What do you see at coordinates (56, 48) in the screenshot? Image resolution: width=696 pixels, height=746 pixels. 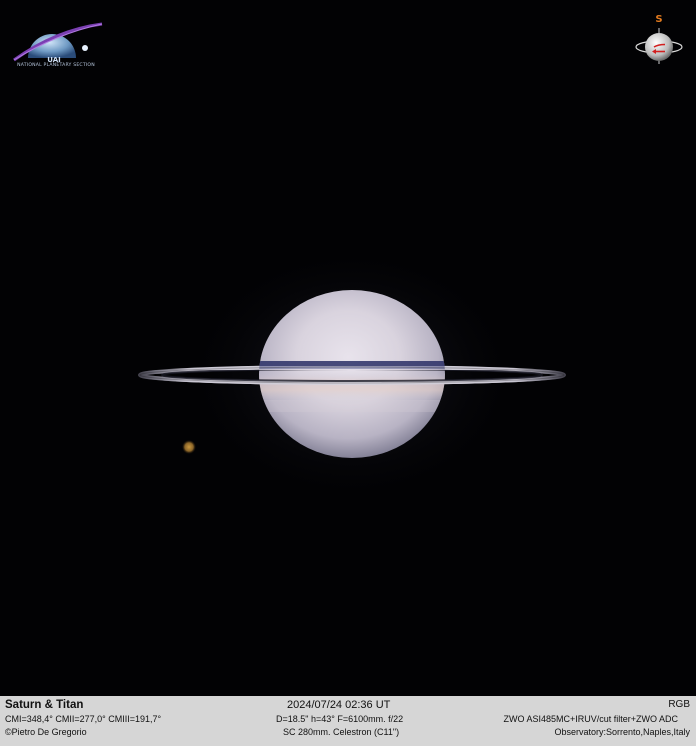 I see `uai-logo: UAI NATIONAL PLANETARY SECTION` at bounding box center [56, 48].